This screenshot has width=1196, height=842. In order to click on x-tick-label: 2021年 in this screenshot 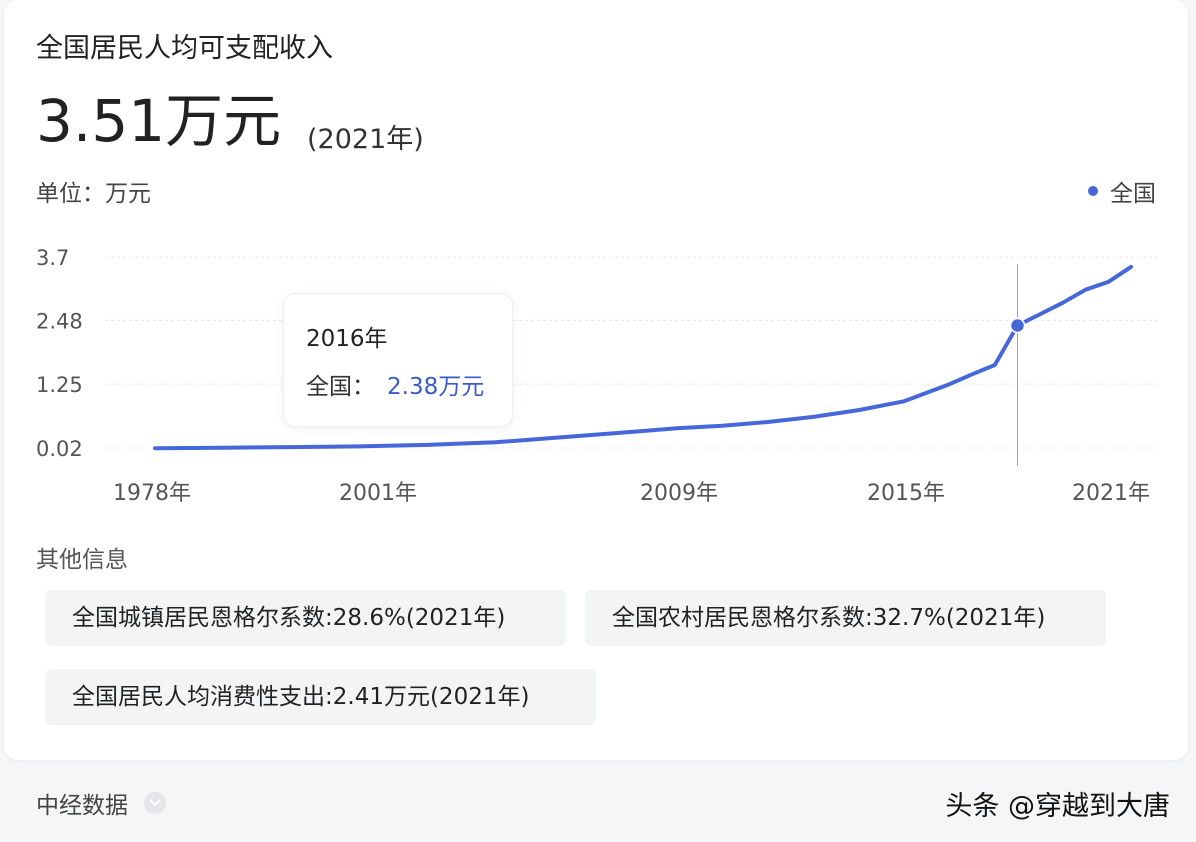, I will do `click(1111, 493)`.